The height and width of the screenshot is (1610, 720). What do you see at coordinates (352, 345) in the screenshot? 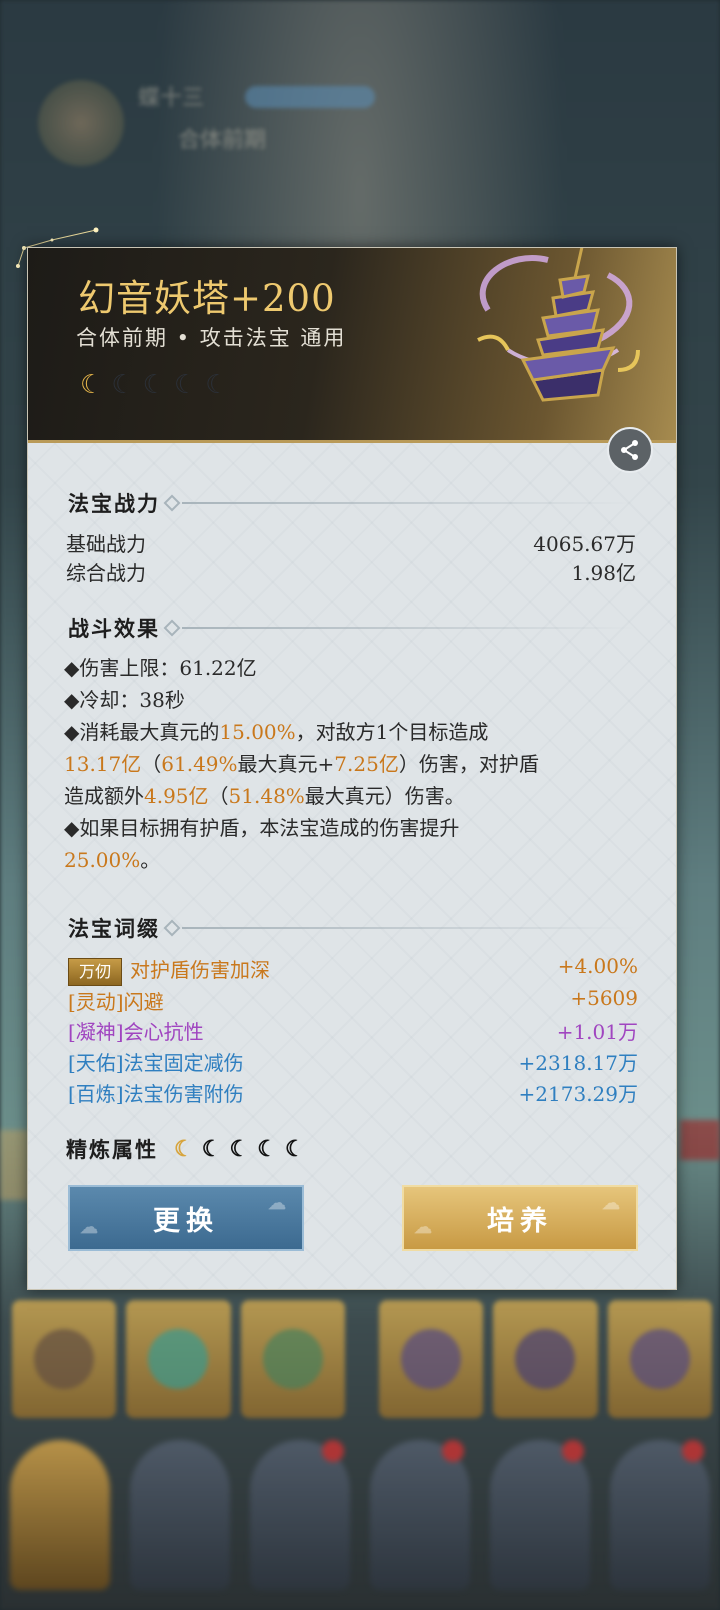
I see `card-header: 幻音妖塔+200 合体前期 • 攻击法宝 通用 ☾ ☾ ☾ ☾ ☾` at bounding box center [352, 345].